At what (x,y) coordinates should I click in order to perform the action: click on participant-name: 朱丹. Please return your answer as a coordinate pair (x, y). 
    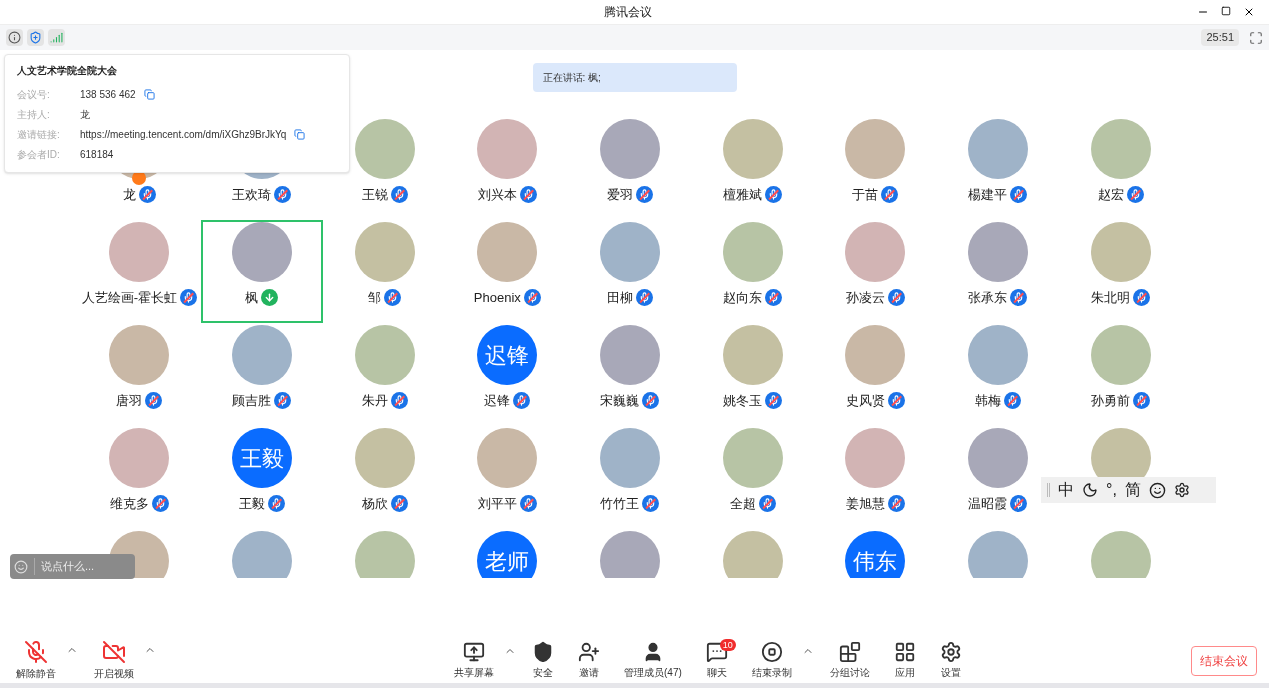
    Looking at the image, I should click on (374, 401).